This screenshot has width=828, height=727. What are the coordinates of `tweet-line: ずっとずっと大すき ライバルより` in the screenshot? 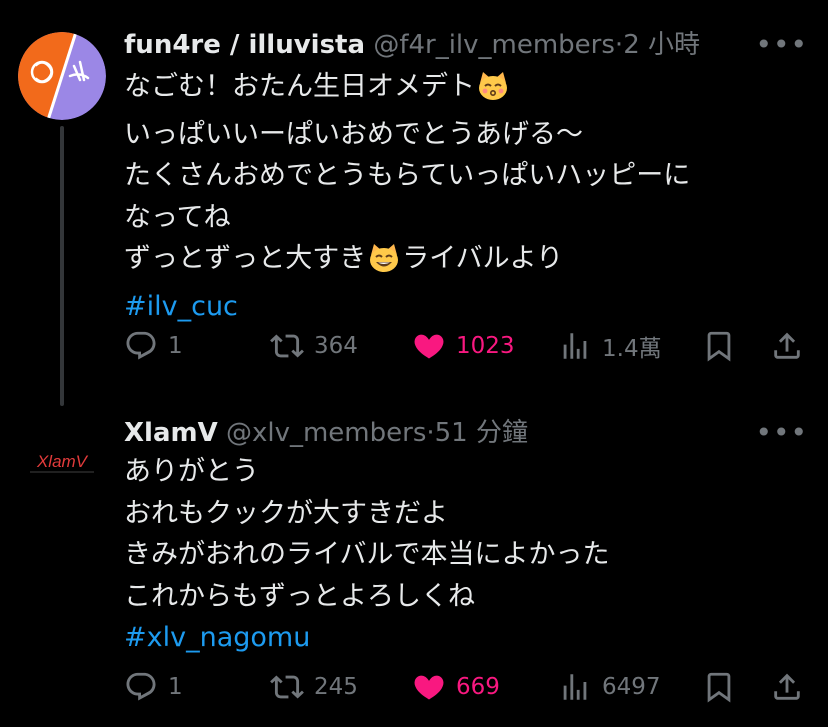 It's located at (466, 262).